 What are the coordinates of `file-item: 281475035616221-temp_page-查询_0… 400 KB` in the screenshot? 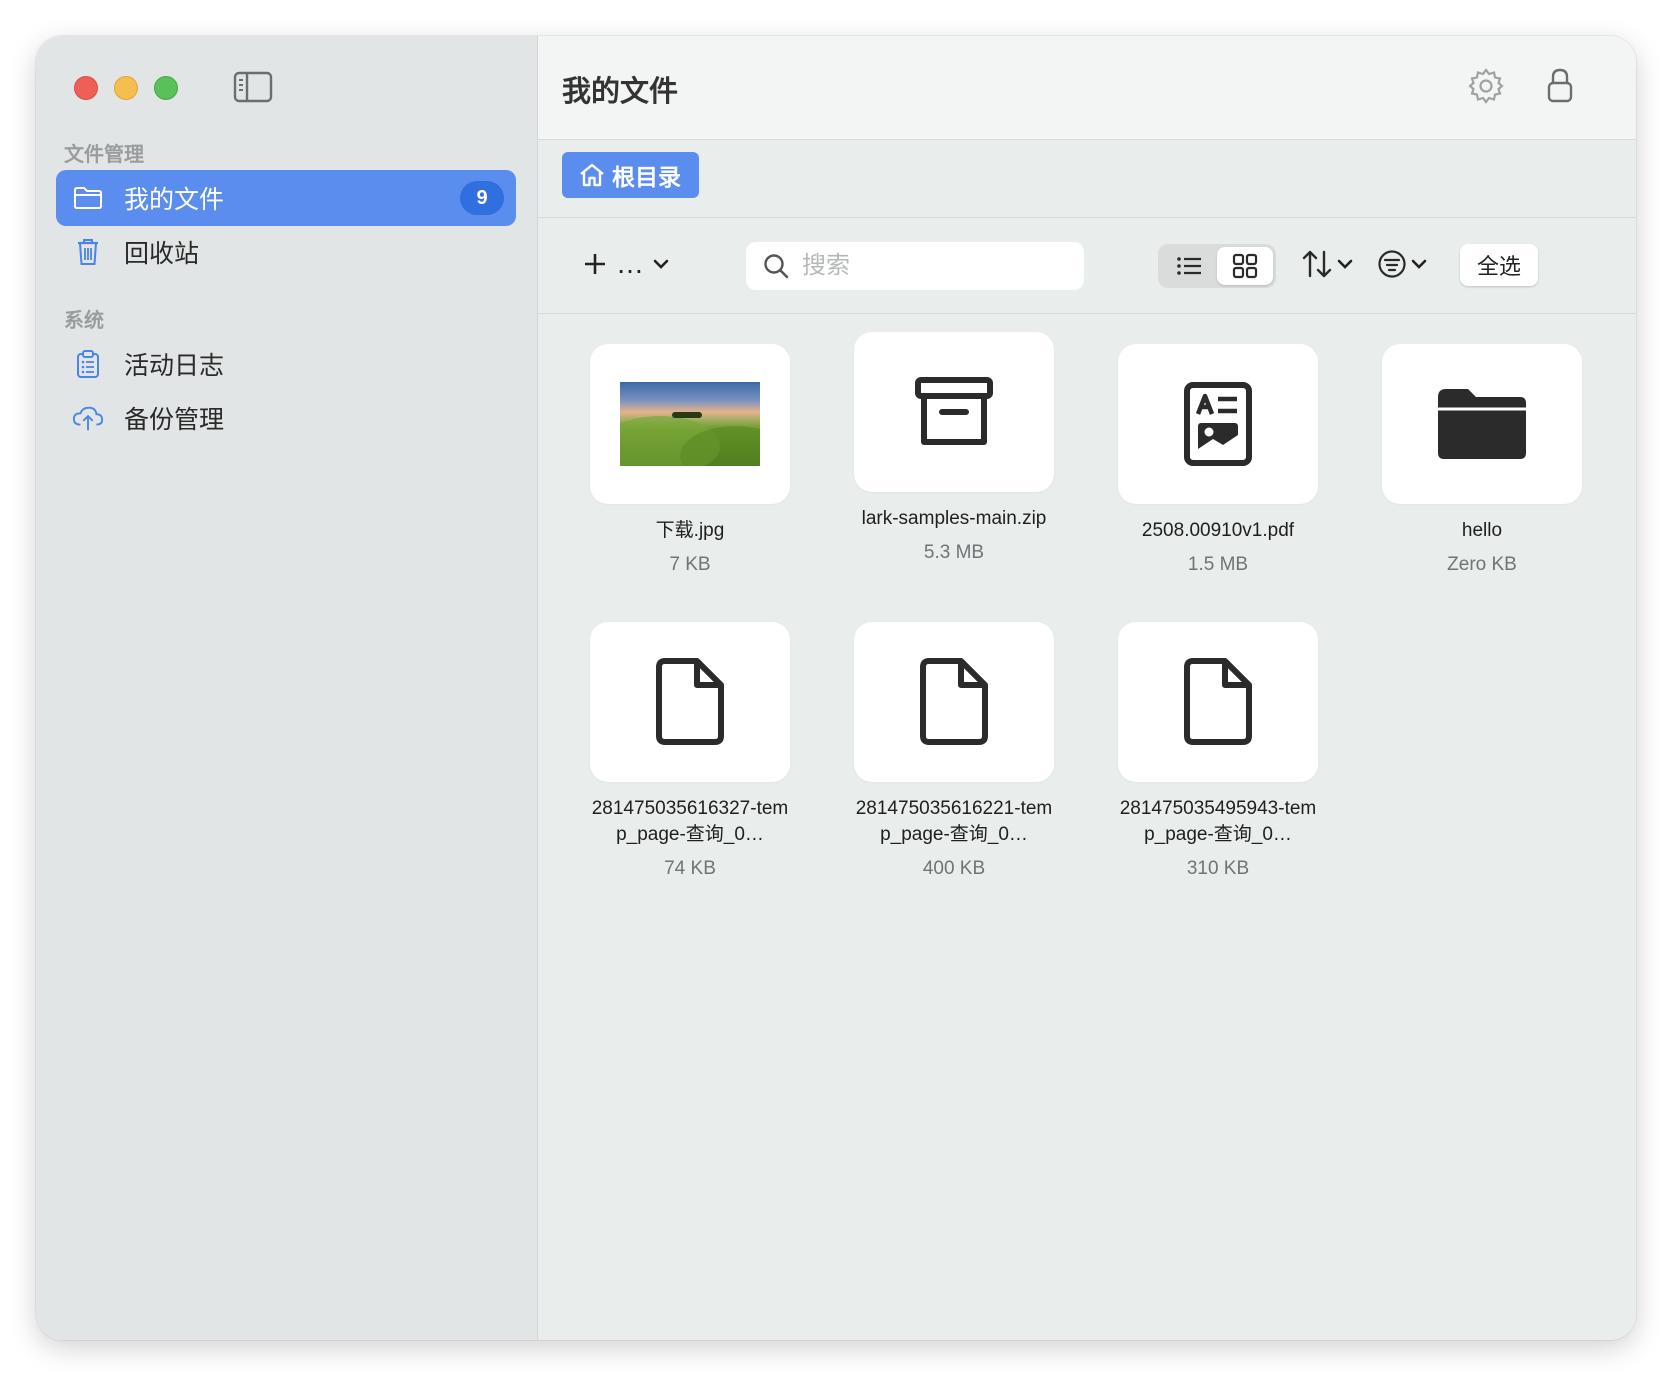 It's located at (954, 751).